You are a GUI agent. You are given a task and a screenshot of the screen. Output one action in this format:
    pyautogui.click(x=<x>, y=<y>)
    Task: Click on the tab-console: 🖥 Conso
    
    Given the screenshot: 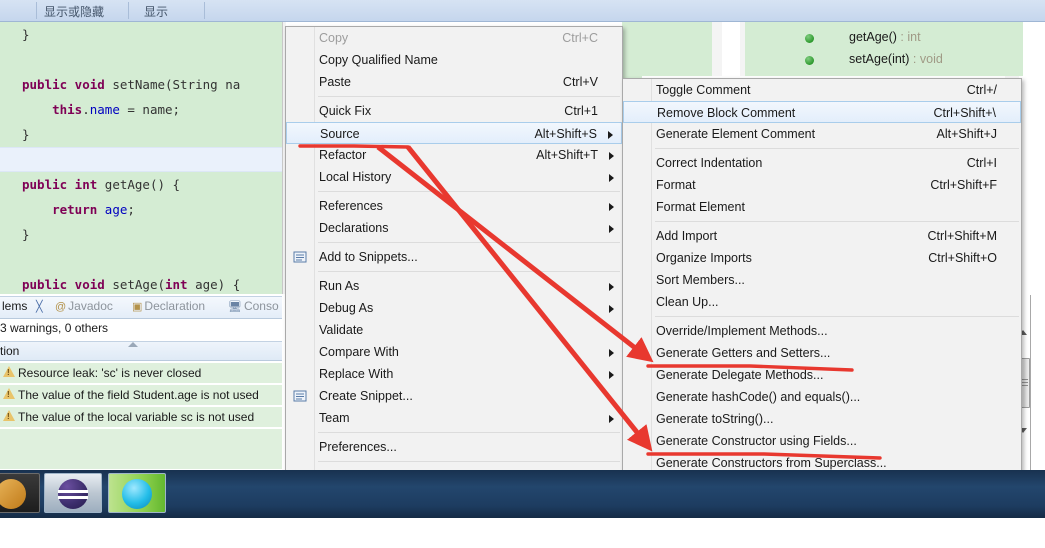 What is the action you would take?
    pyautogui.click(x=253, y=306)
    